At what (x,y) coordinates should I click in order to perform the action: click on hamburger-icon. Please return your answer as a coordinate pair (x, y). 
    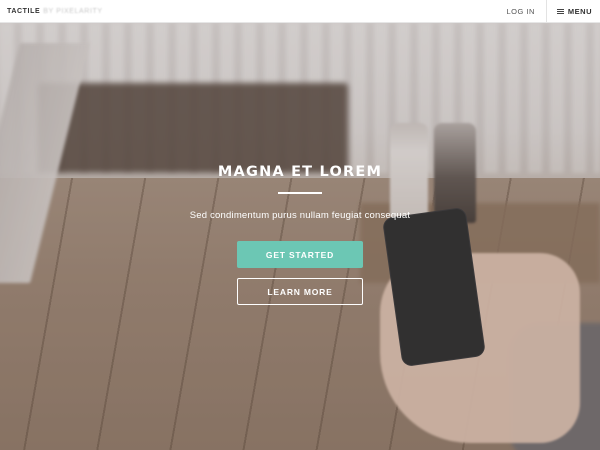
    Looking at the image, I should click on (560, 11).